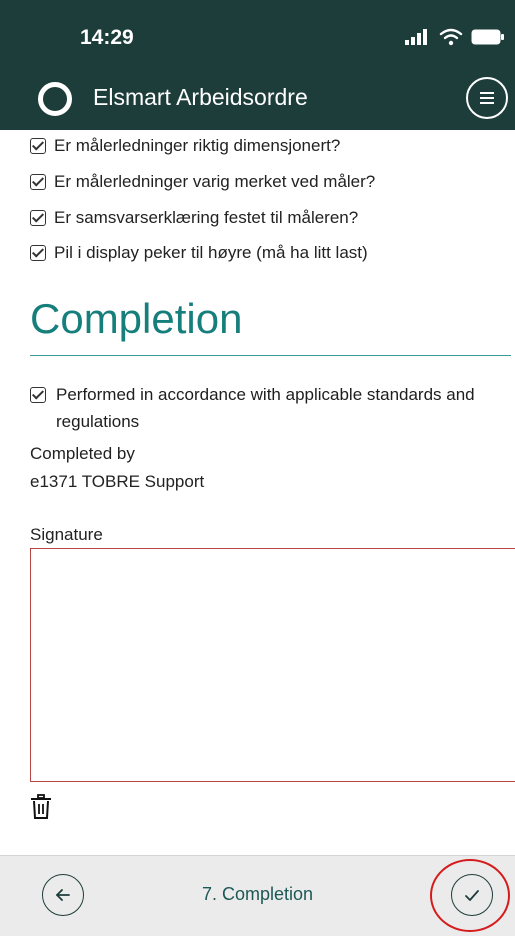 The height and width of the screenshot is (936, 515). I want to click on section-title: Completion, so click(136, 318).